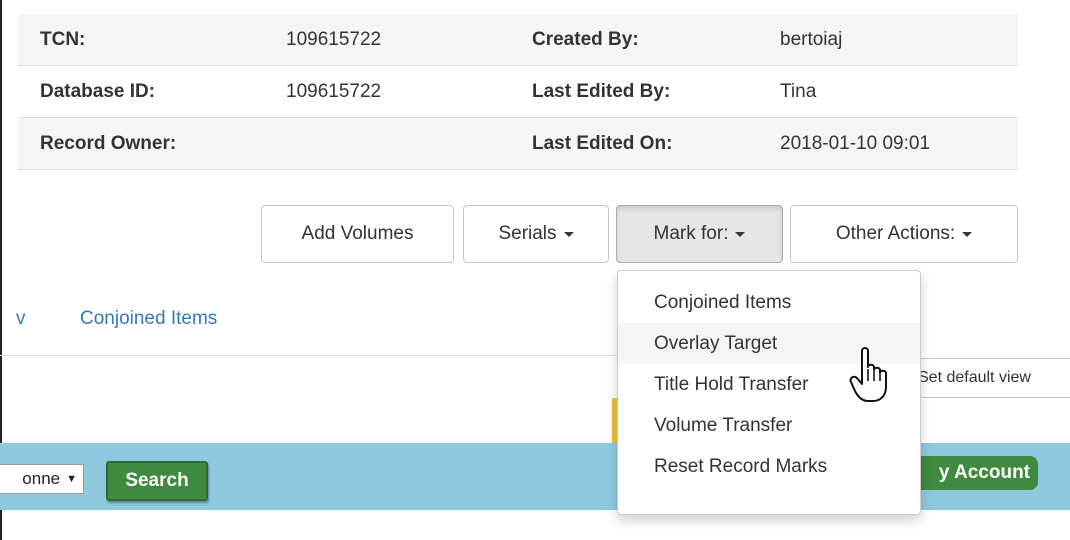 The height and width of the screenshot is (540, 1070). Describe the element at coordinates (602, 143) in the screenshot. I see `last-edited-on-label: Last Edited On:` at that location.